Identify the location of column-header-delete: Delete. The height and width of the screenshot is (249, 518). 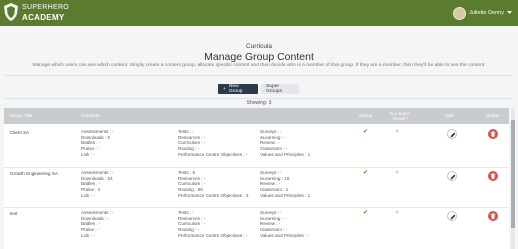
(493, 115).